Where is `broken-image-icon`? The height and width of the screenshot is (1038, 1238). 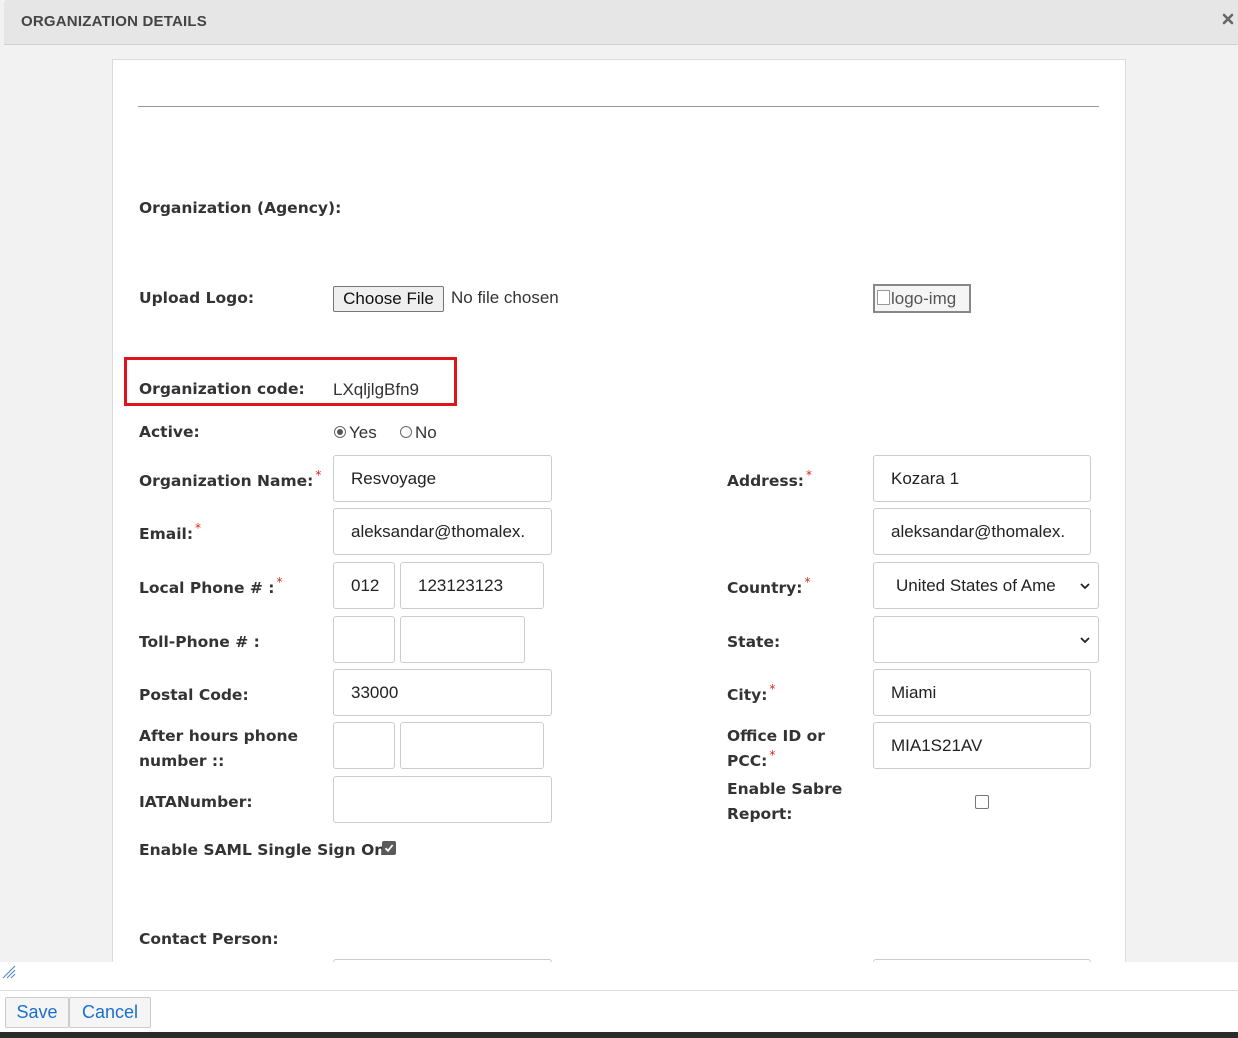
broken-image-icon is located at coordinates (883, 297).